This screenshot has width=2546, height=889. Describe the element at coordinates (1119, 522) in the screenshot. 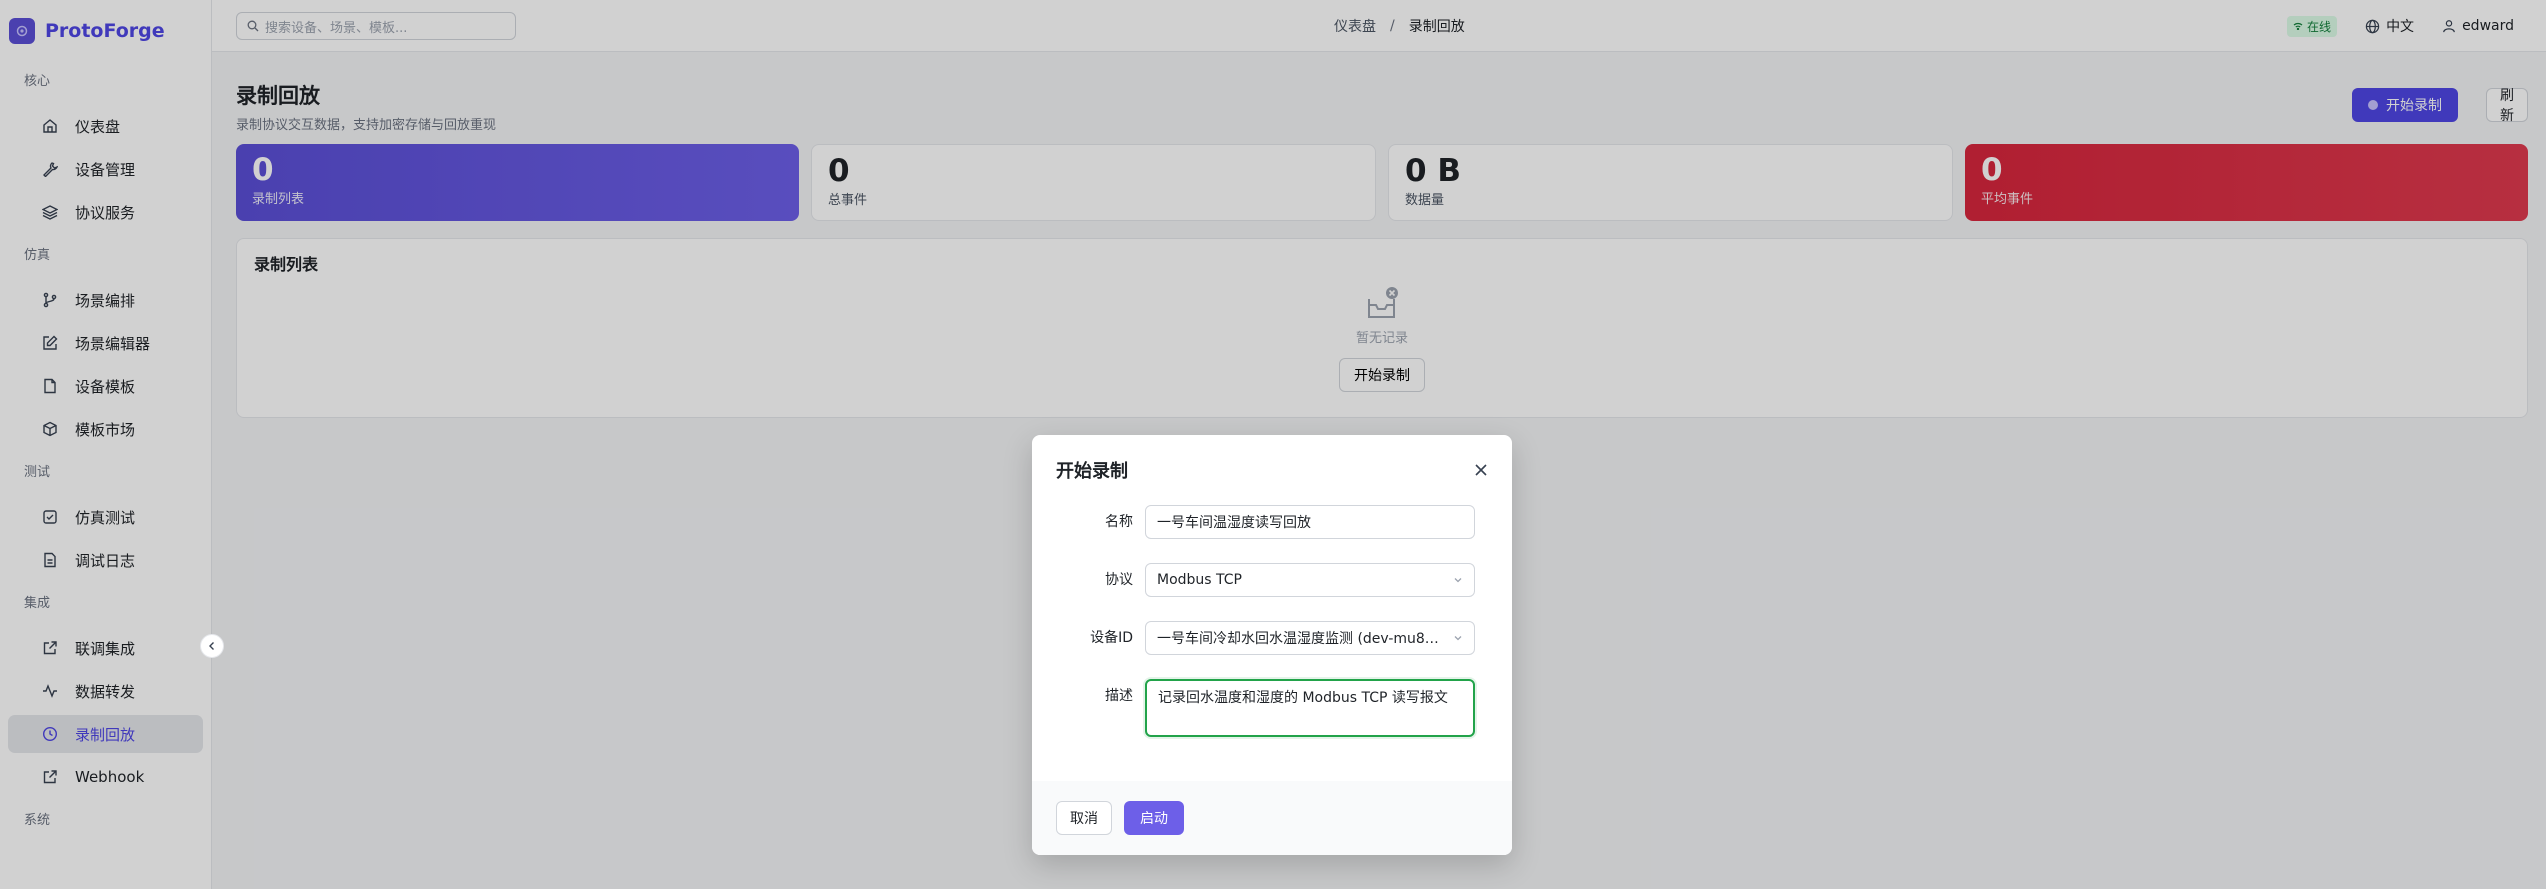

I see `name-label: 名称` at that location.